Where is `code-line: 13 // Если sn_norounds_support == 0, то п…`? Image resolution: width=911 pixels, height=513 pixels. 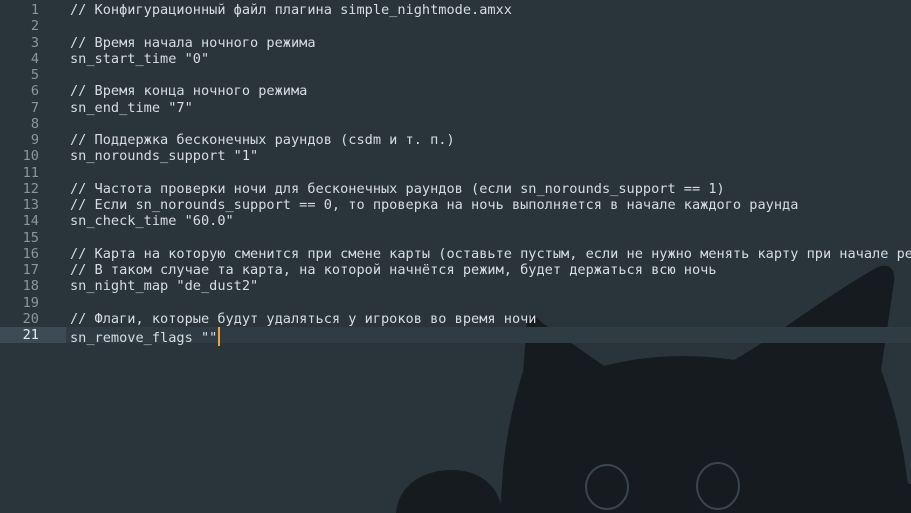 code-line: 13 // Если sn_norounds_support == 0, то п… is located at coordinates (455, 205).